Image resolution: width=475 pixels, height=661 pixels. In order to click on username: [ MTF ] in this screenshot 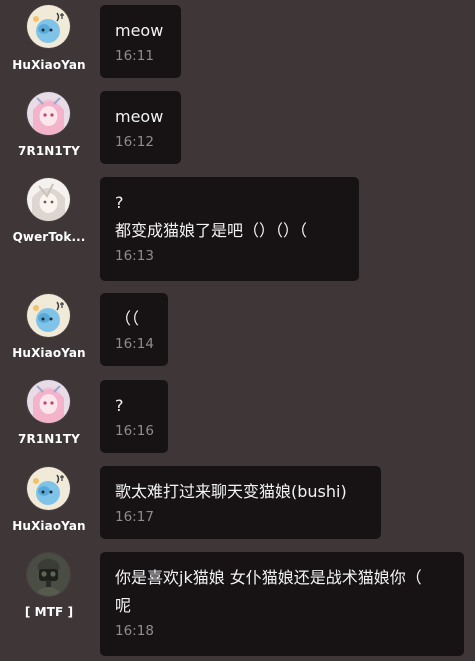, I will do `click(49, 612)`.